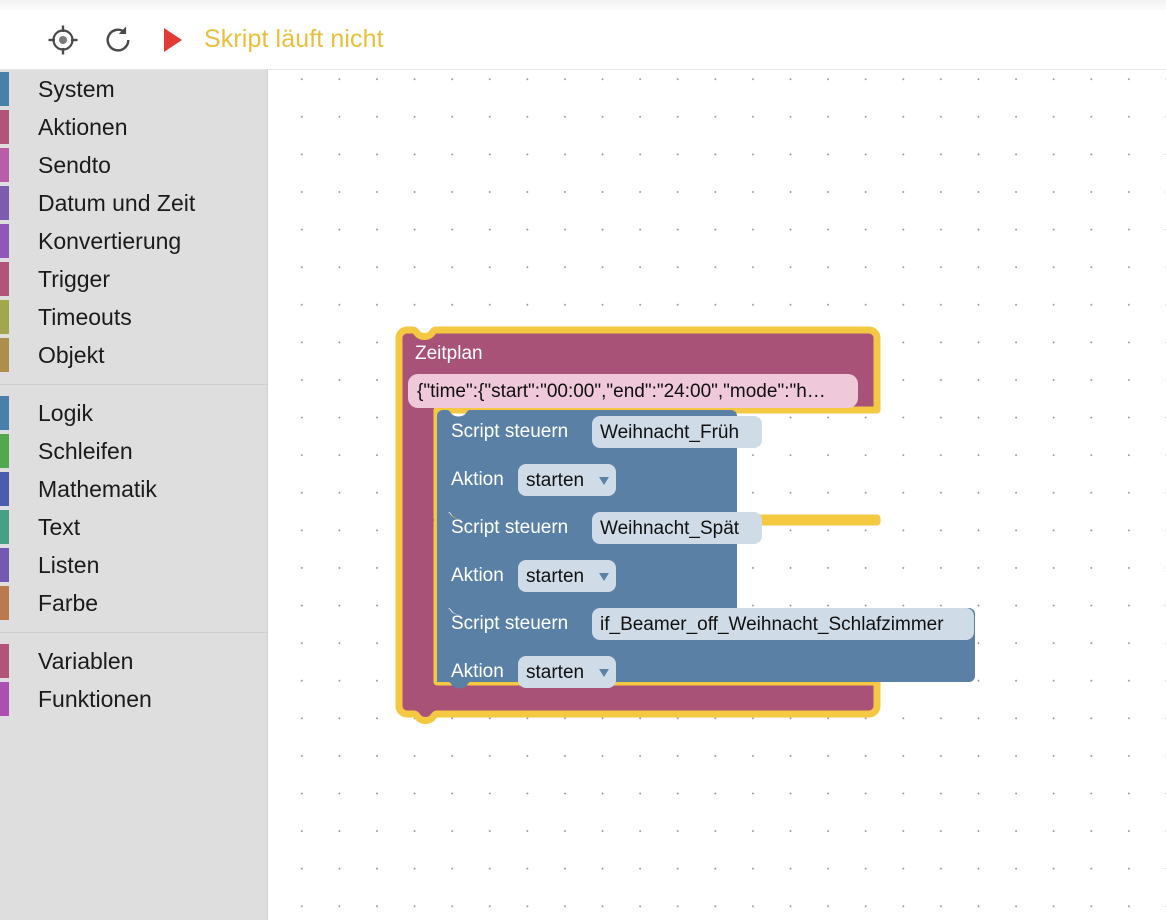 This screenshot has height=920, width=1166. I want to click on sidebar-item-sendto: Sendto, so click(133, 165).